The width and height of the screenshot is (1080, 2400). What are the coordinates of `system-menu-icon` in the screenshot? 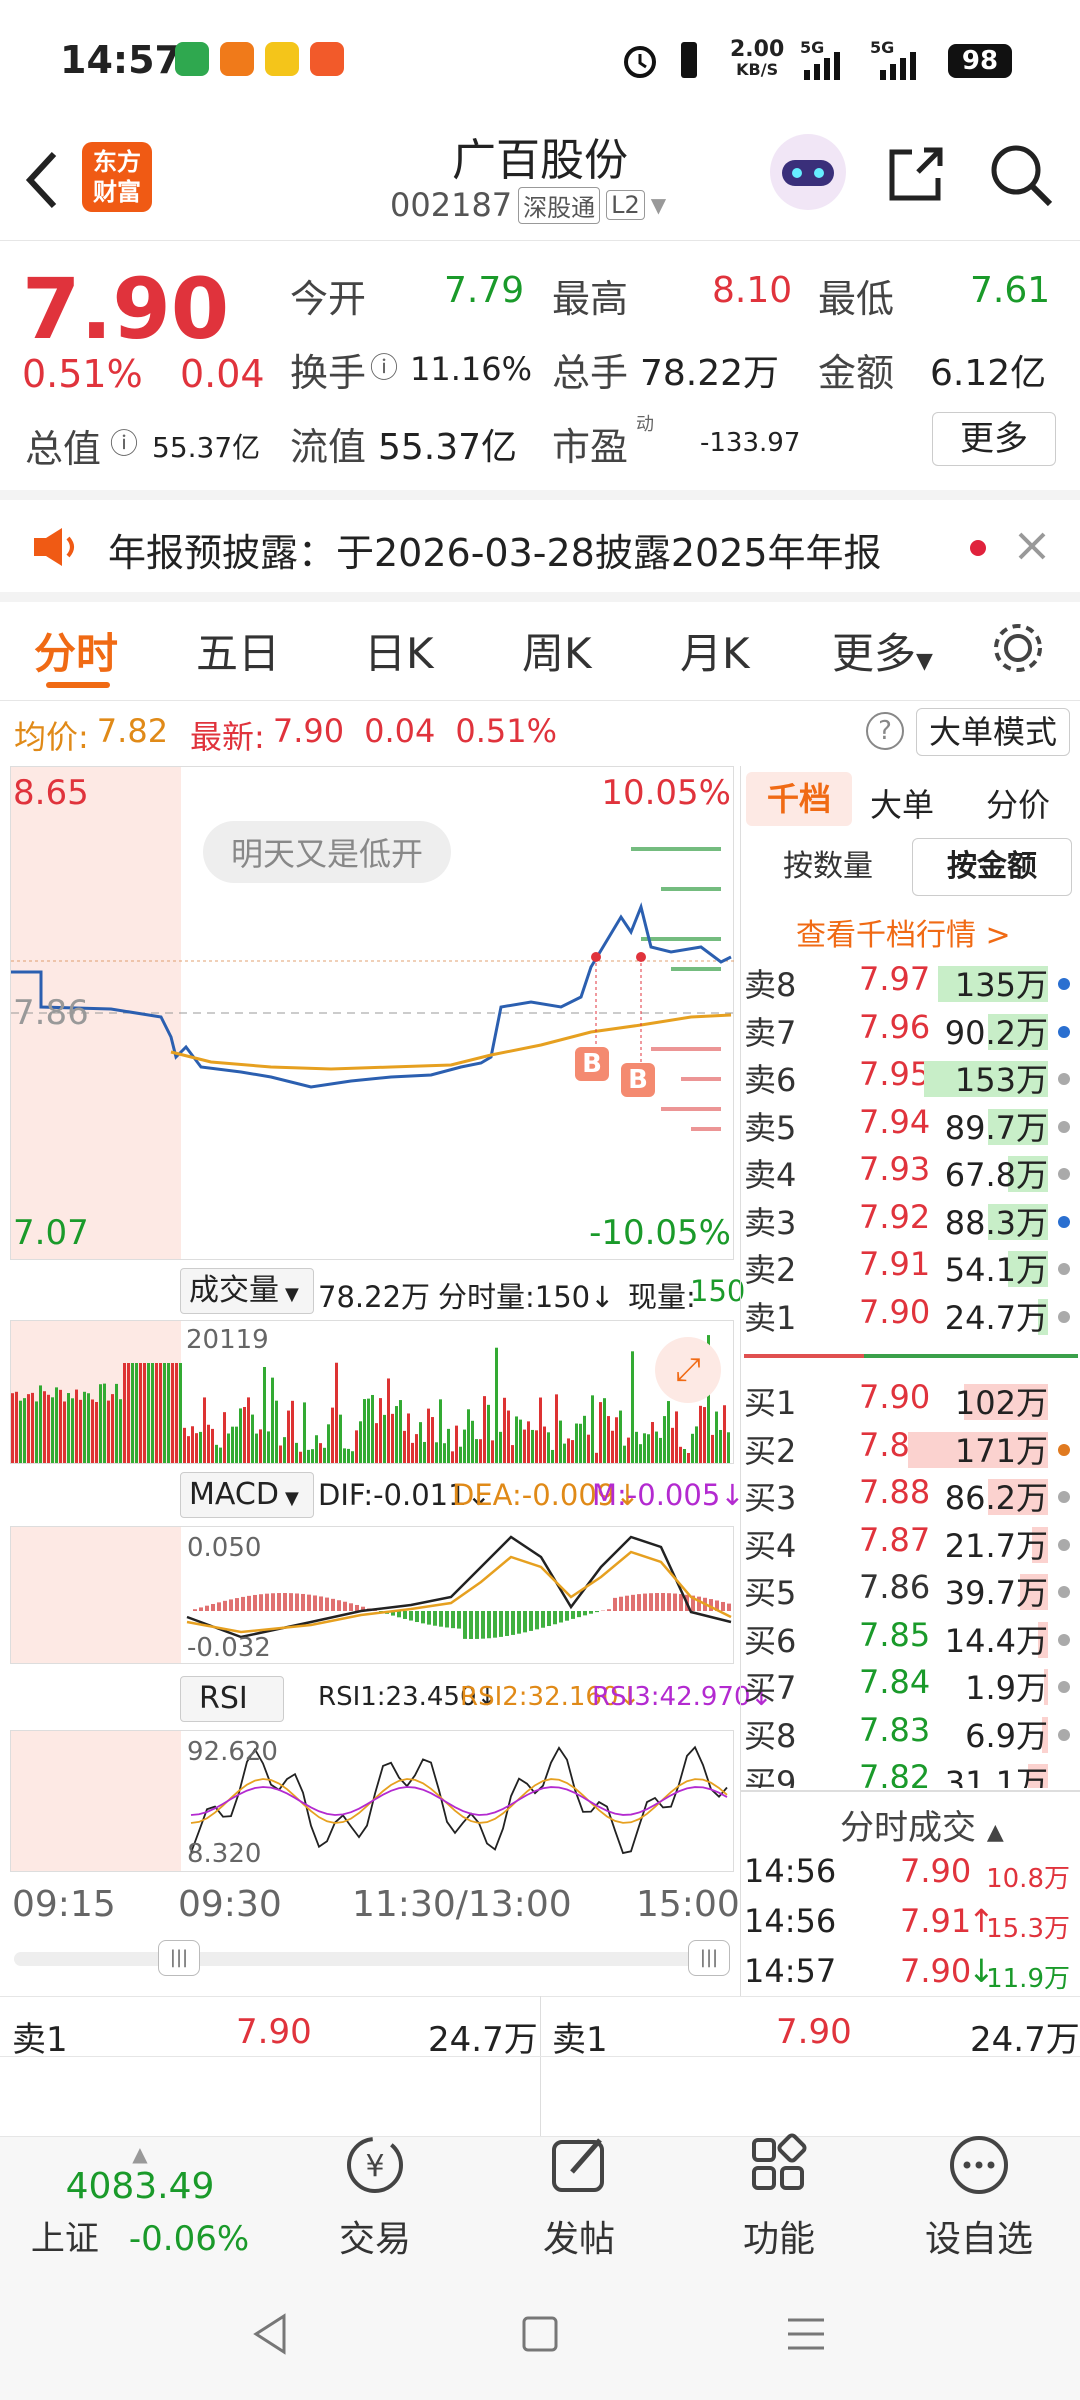 It's located at (806, 2334).